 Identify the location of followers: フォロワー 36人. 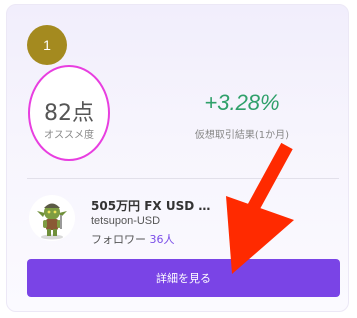
(133, 239).